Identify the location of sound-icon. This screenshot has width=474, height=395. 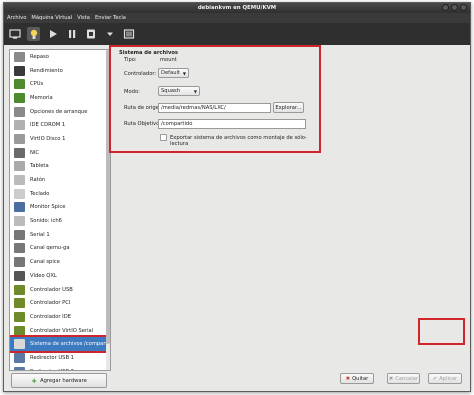
(19, 221).